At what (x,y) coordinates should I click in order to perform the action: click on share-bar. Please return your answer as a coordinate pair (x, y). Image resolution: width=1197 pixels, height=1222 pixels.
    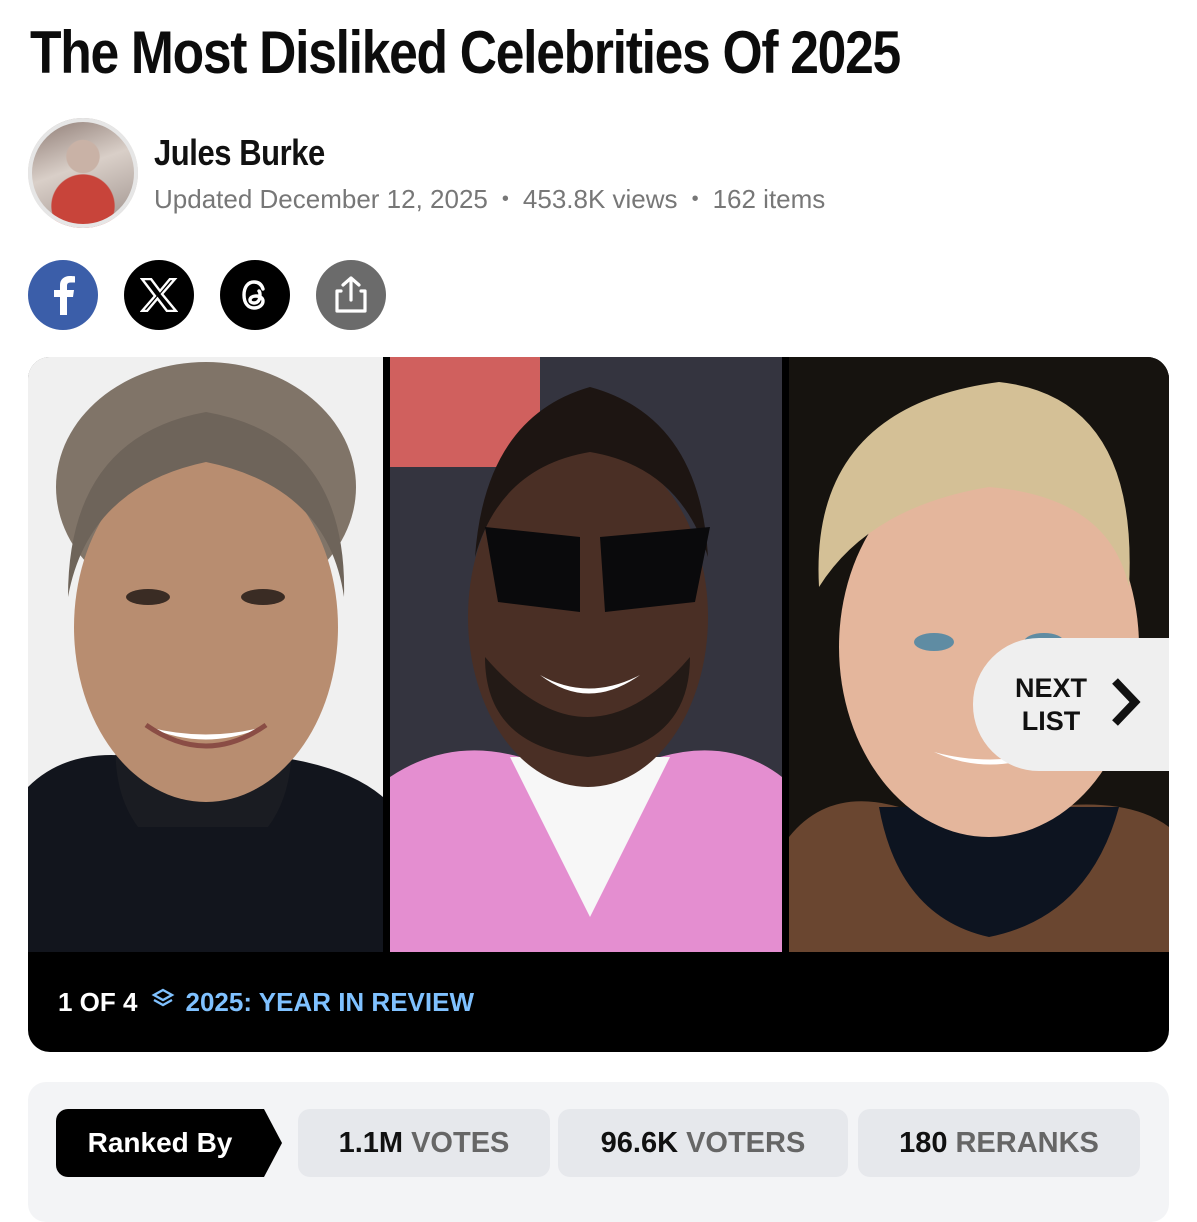
    Looking at the image, I should click on (207, 295).